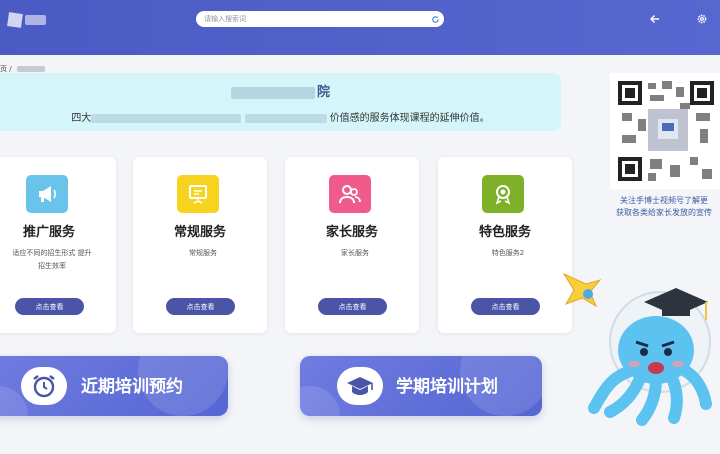 This screenshot has width=720, height=454. I want to click on award-ribbon-icon, so click(503, 194).